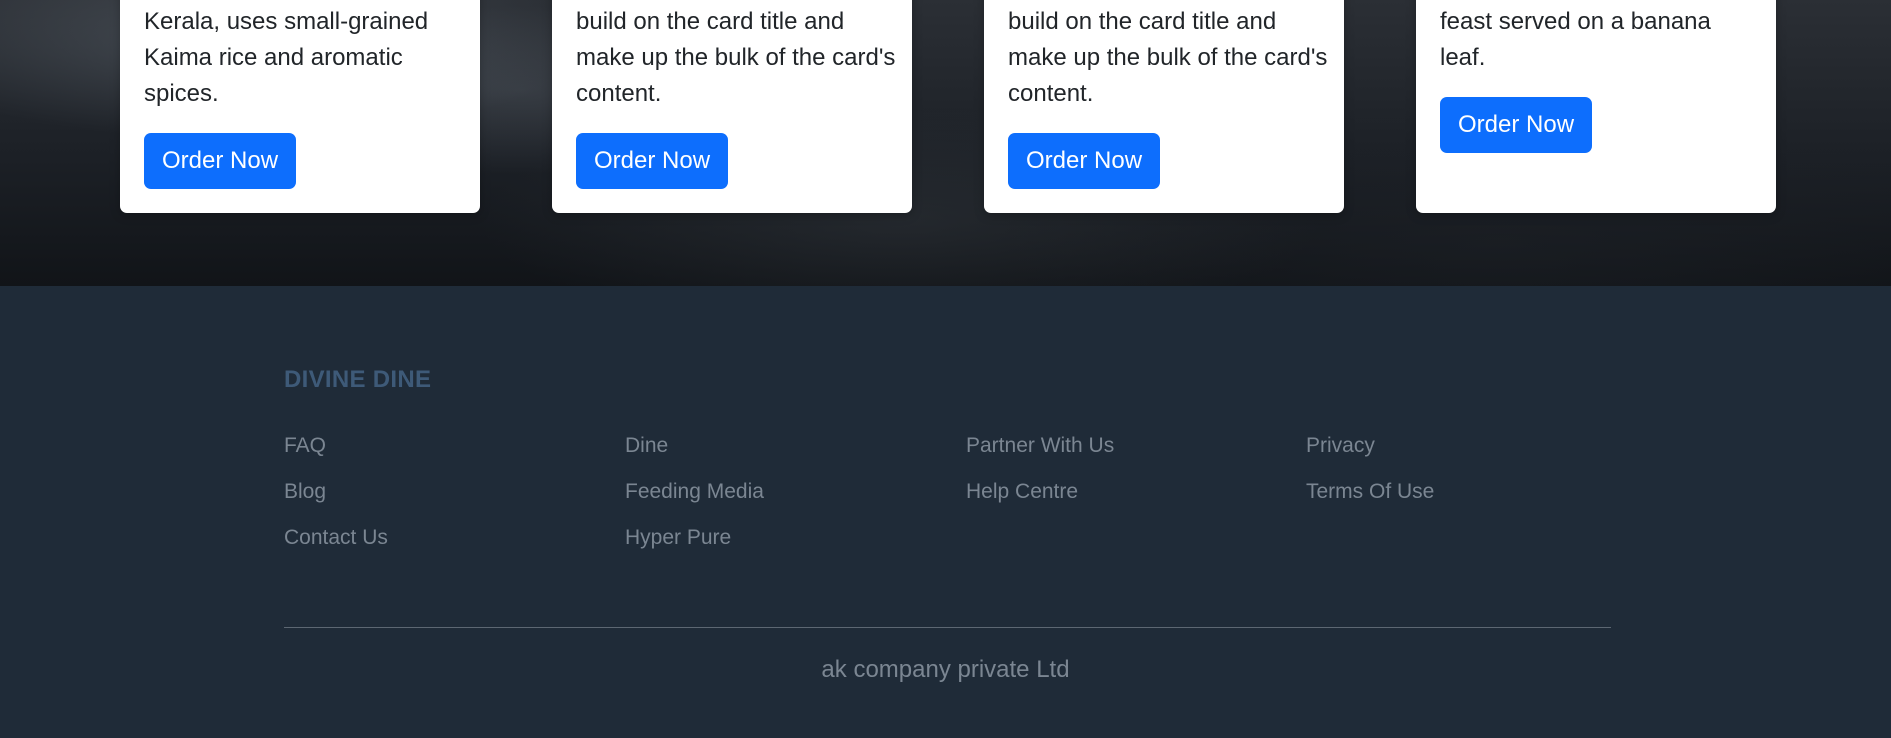 The height and width of the screenshot is (738, 1891). What do you see at coordinates (434, 549) in the screenshot?
I see `footer-link-contact-us: Contact Us` at bounding box center [434, 549].